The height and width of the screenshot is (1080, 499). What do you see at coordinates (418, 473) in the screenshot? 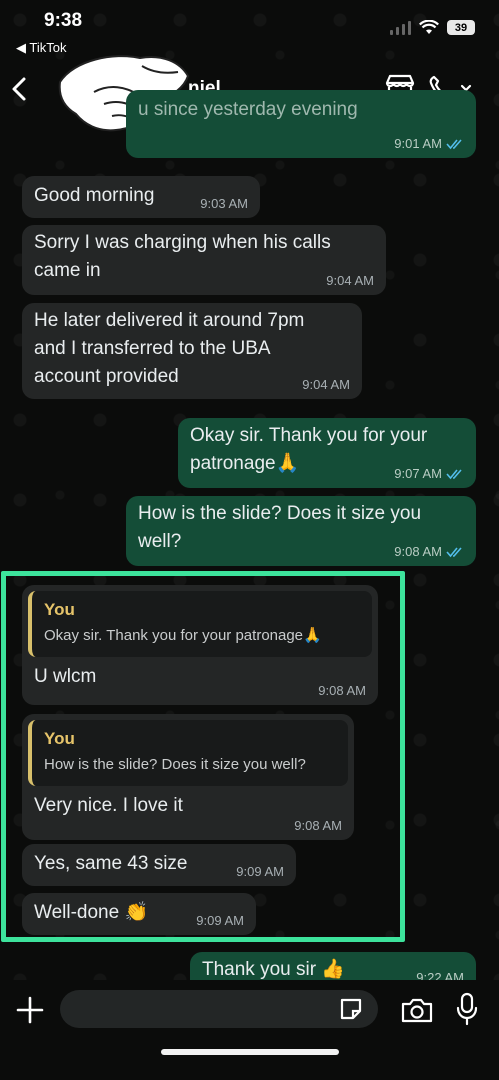
I see `message-time: 9:07 AM` at bounding box center [418, 473].